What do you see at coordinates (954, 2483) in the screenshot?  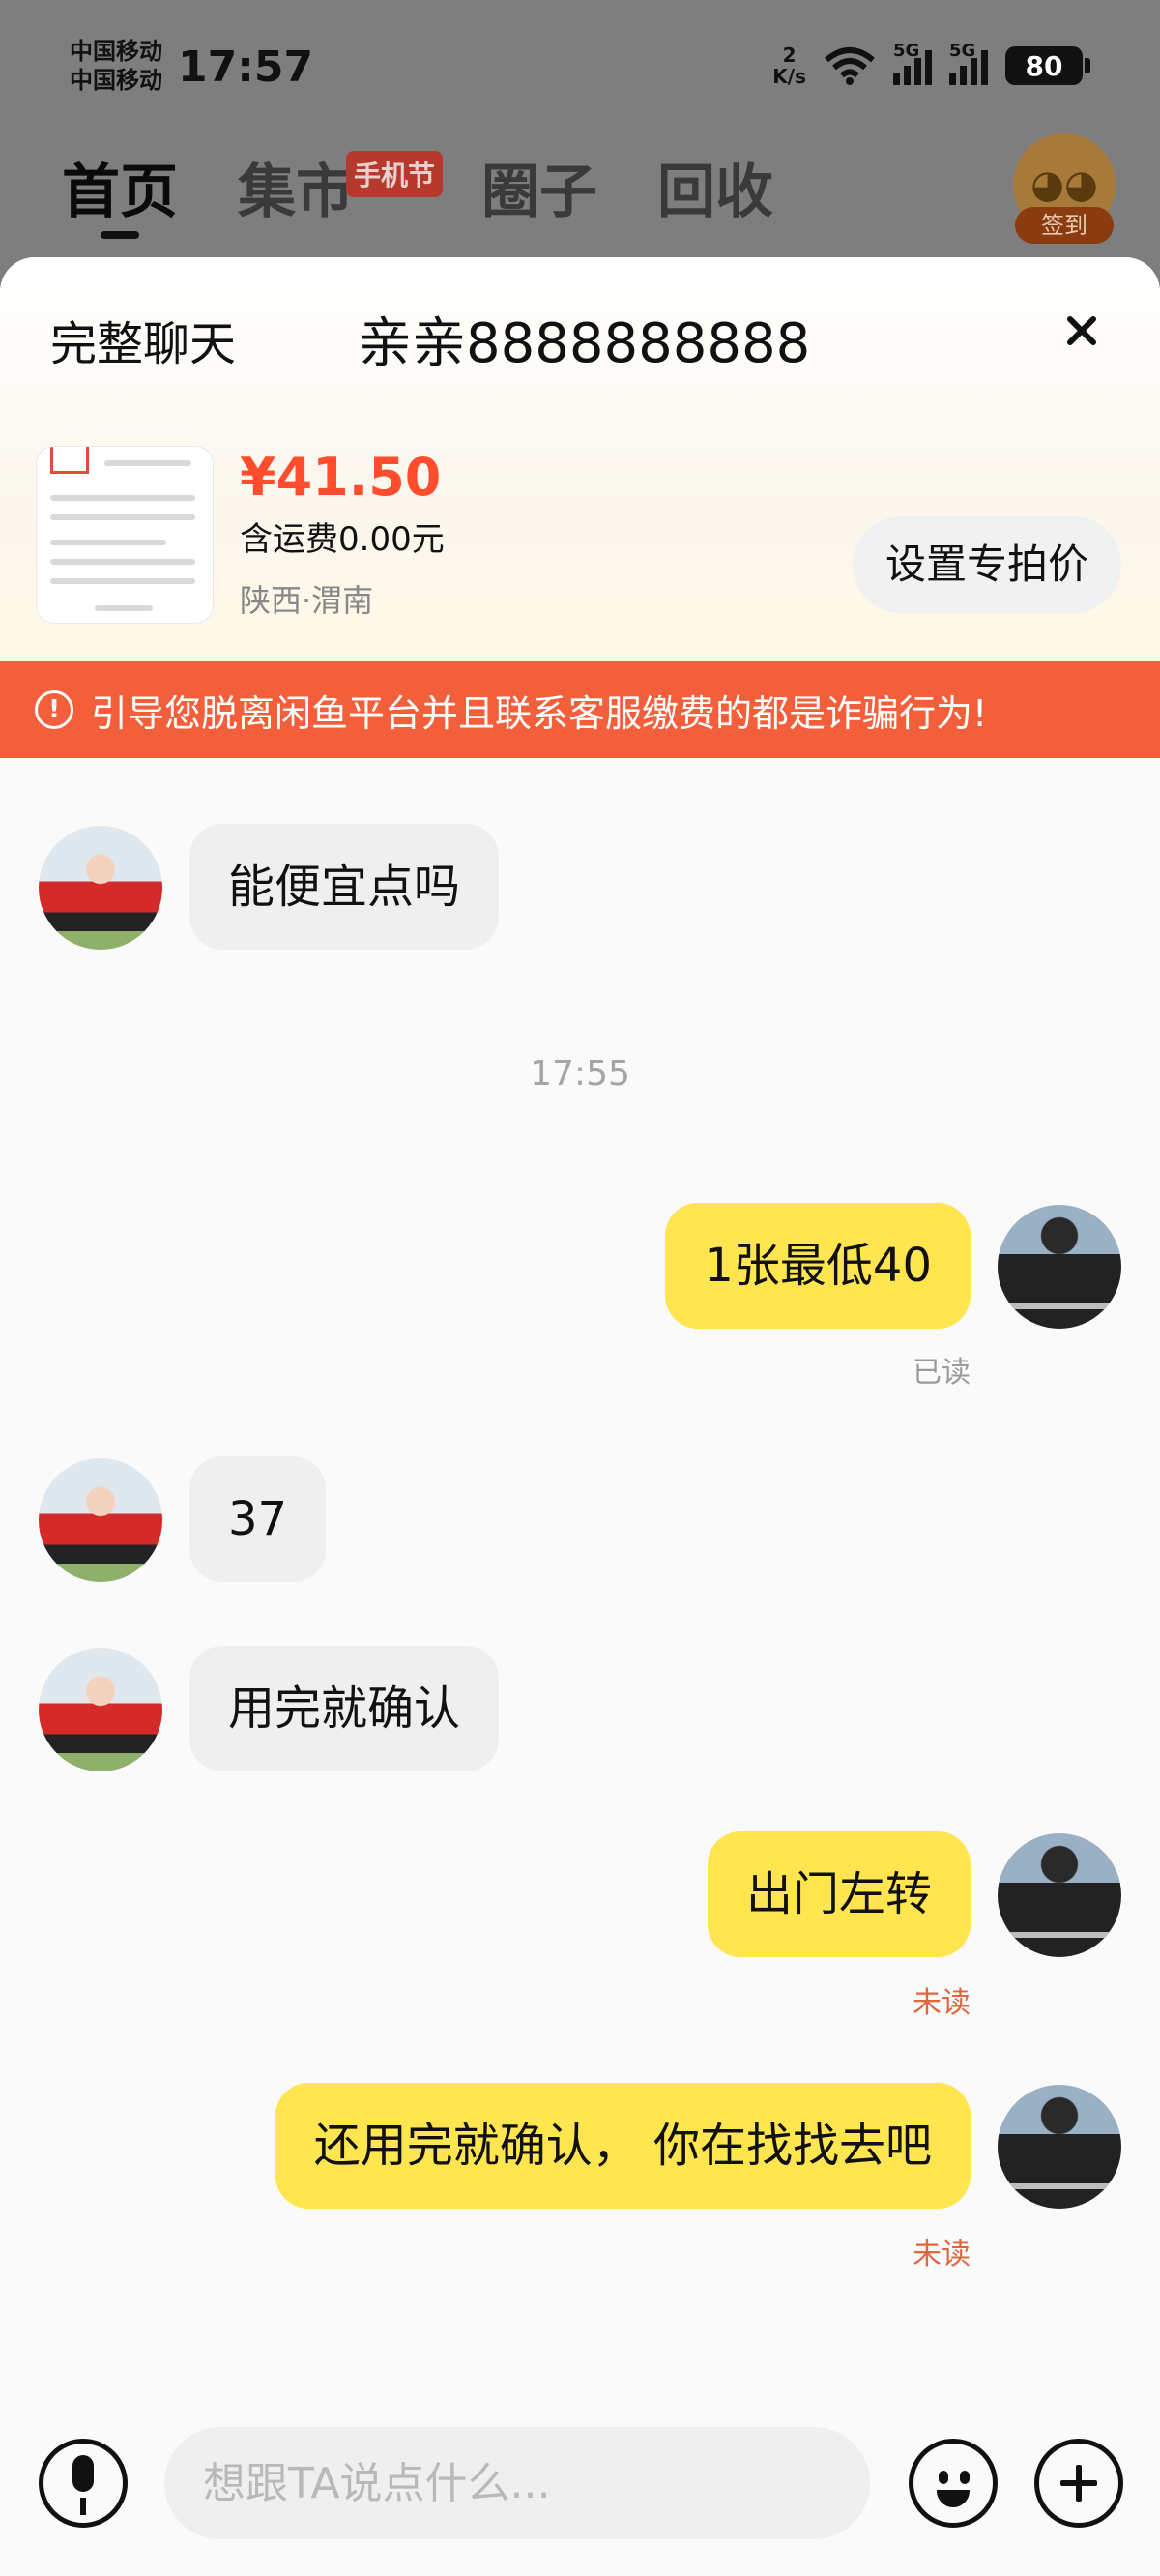 I see `emoji-icon` at bounding box center [954, 2483].